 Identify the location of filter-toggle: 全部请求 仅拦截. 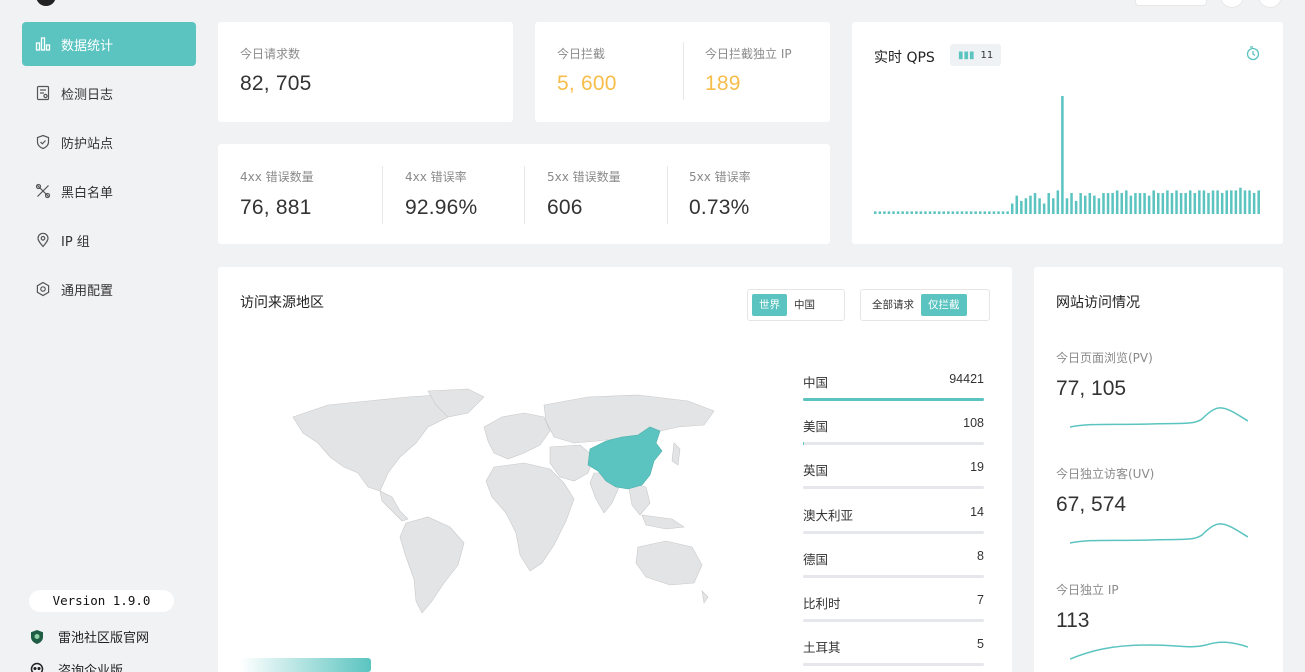
(925, 305).